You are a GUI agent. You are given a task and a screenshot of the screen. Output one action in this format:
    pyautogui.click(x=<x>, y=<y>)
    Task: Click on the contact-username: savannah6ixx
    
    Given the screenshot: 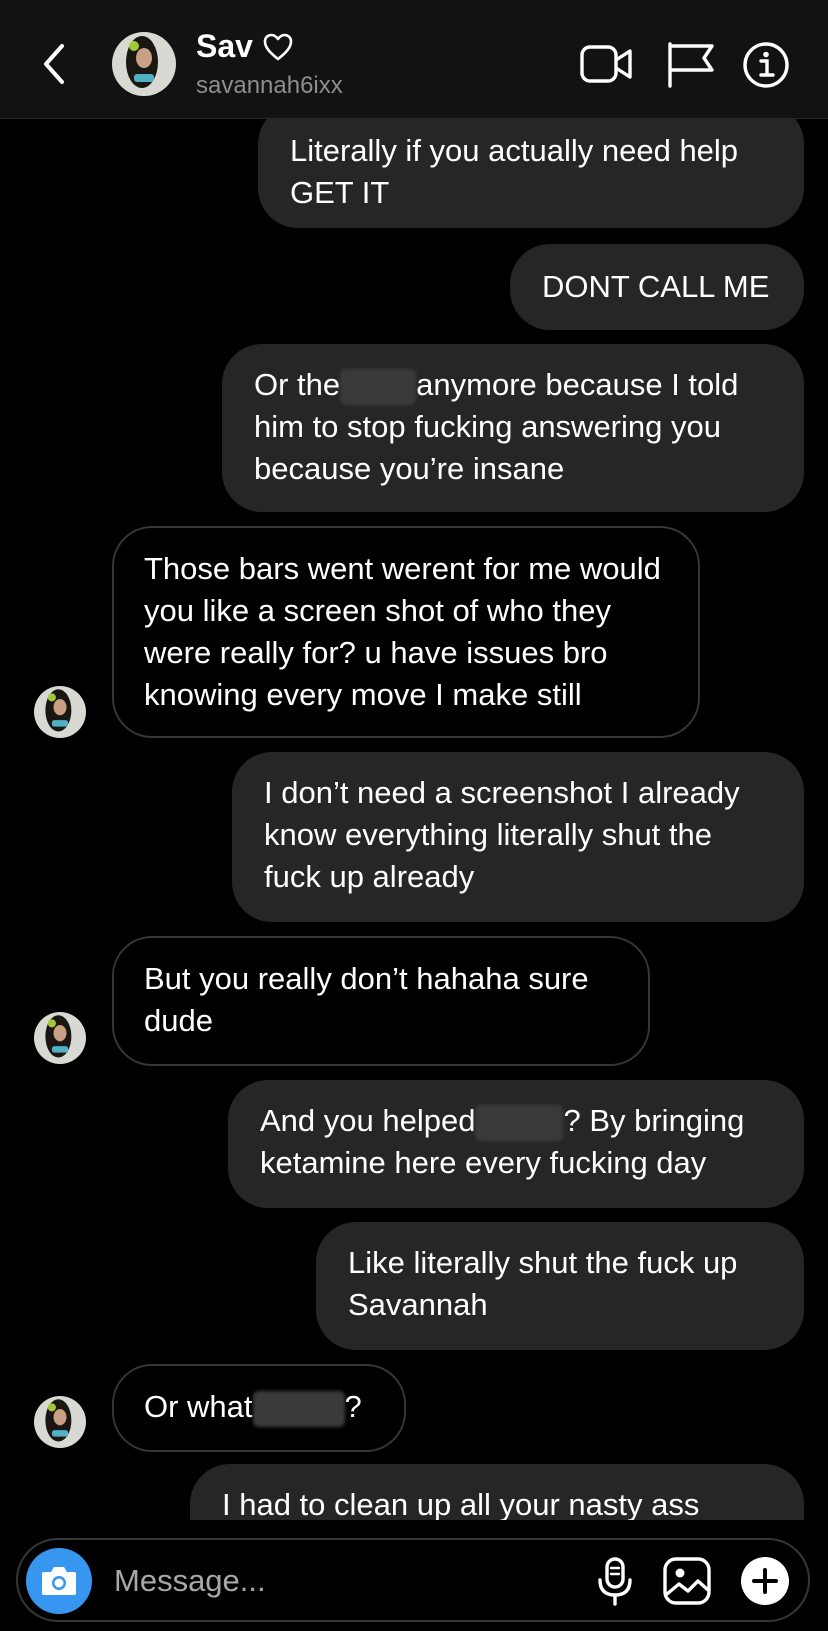 What is the action you would take?
    pyautogui.click(x=269, y=85)
    